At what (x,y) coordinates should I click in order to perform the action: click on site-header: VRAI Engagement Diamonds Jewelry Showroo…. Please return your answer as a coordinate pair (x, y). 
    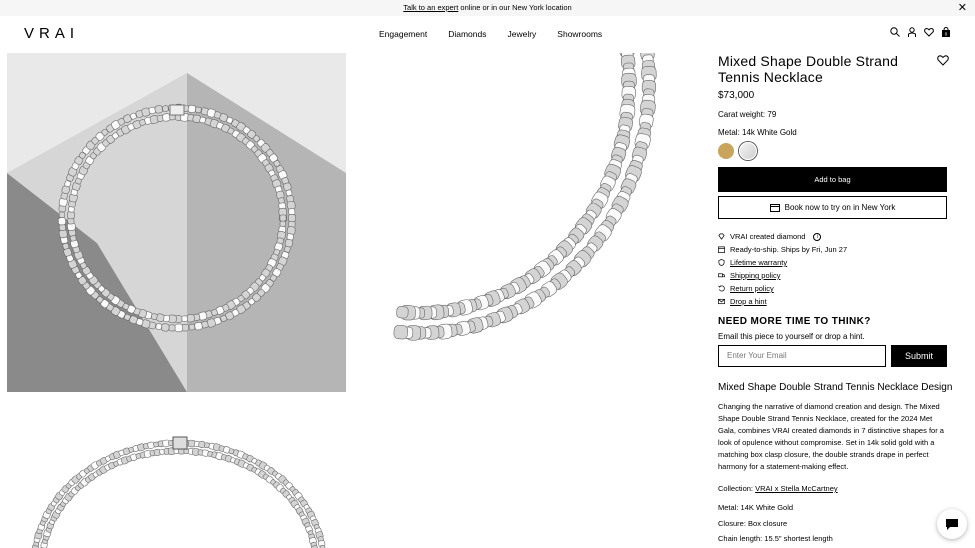
    Looking at the image, I should click on (487, 34).